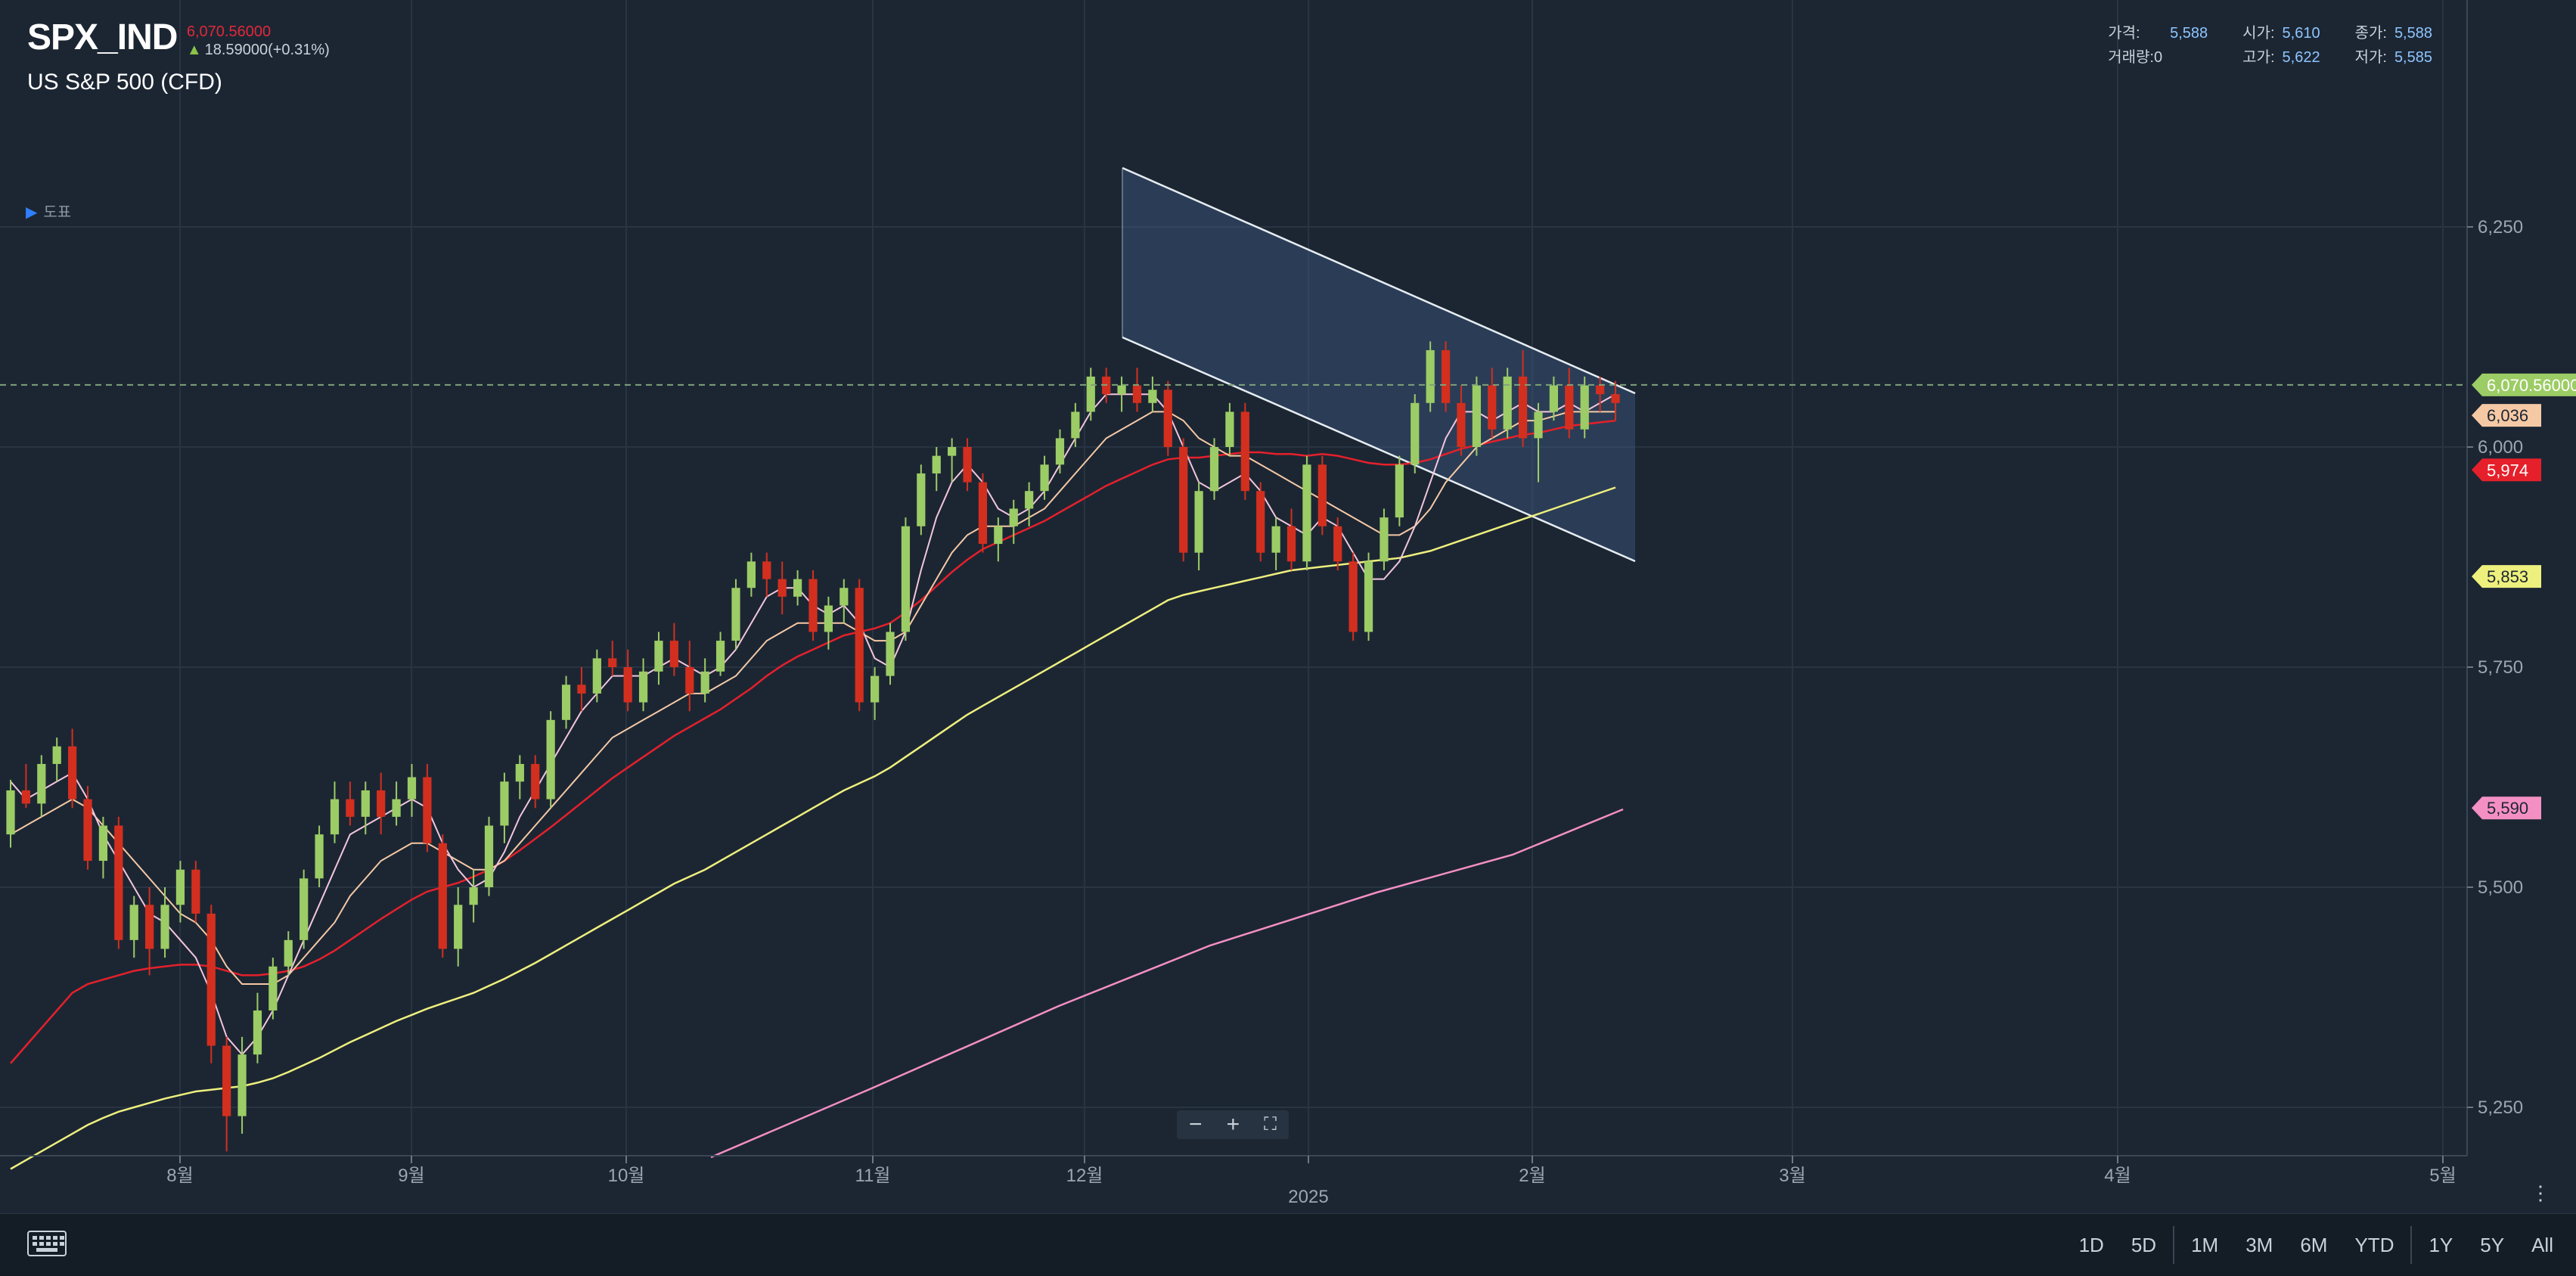  What do you see at coordinates (411, 1176) in the screenshot?
I see `x-tick-label: 9월` at bounding box center [411, 1176].